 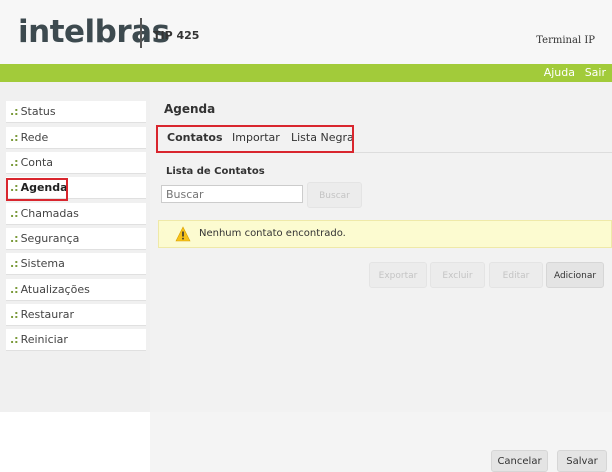 I want to click on warning-icon, so click(x=183, y=234).